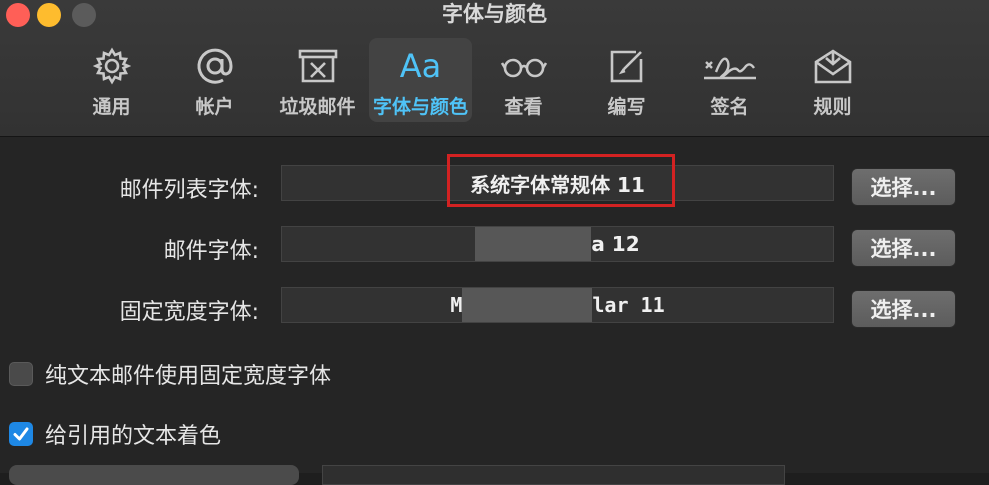 Image resolution: width=989 pixels, height=485 pixels. I want to click on tab-composing: 编写, so click(626, 80).